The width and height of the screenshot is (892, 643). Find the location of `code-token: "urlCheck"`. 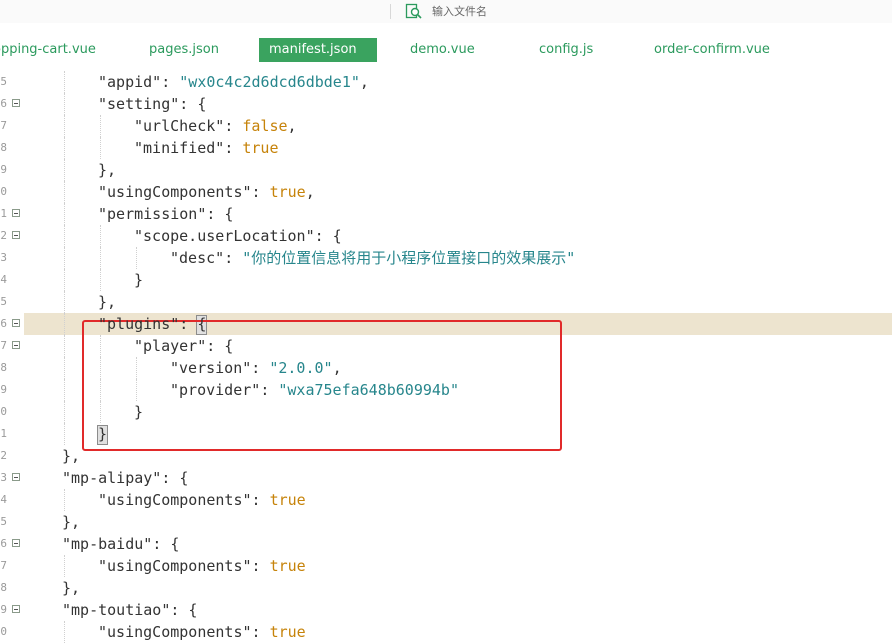

code-token: "urlCheck" is located at coordinates (179, 126).